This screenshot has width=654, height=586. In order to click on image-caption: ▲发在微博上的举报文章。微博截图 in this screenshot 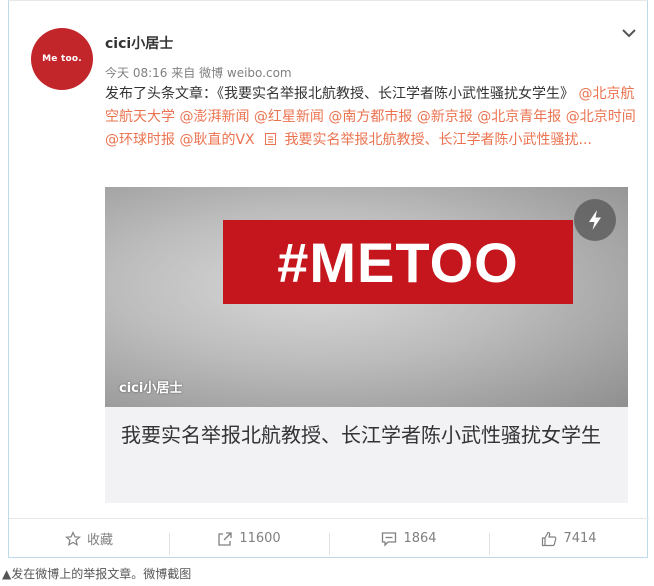, I will do `click(97, 574)`.